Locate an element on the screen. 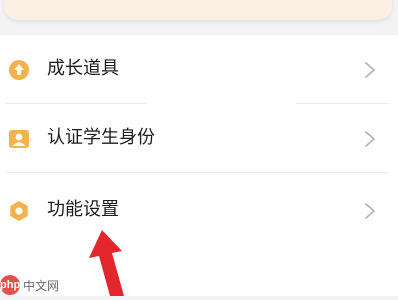 This screenshot has height=300, width=398. divider is located at coordinates (197, 172).